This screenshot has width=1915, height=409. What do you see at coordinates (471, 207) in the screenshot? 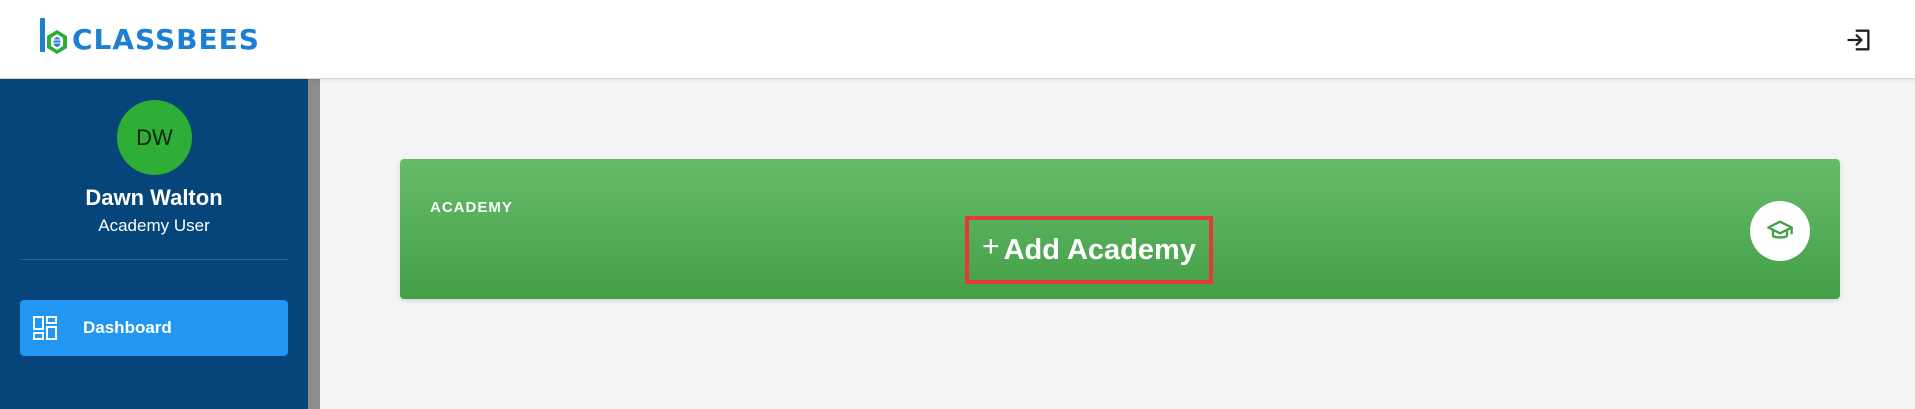
I see `card-title: ACADEMY` at bounding box center [471, 207].